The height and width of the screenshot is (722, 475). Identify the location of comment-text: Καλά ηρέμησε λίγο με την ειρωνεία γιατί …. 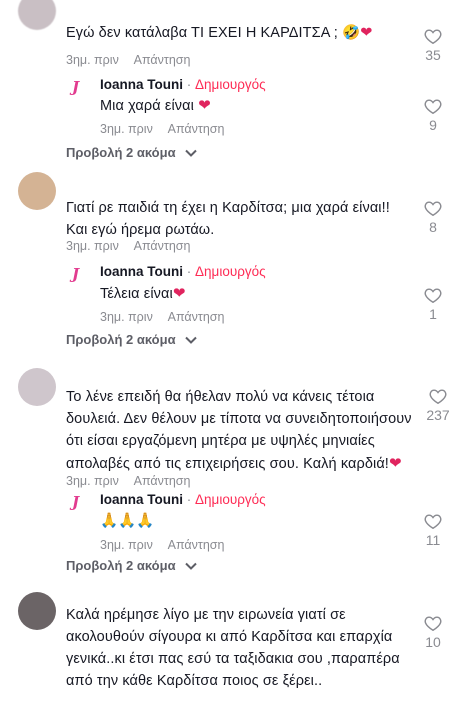
(233, 648).